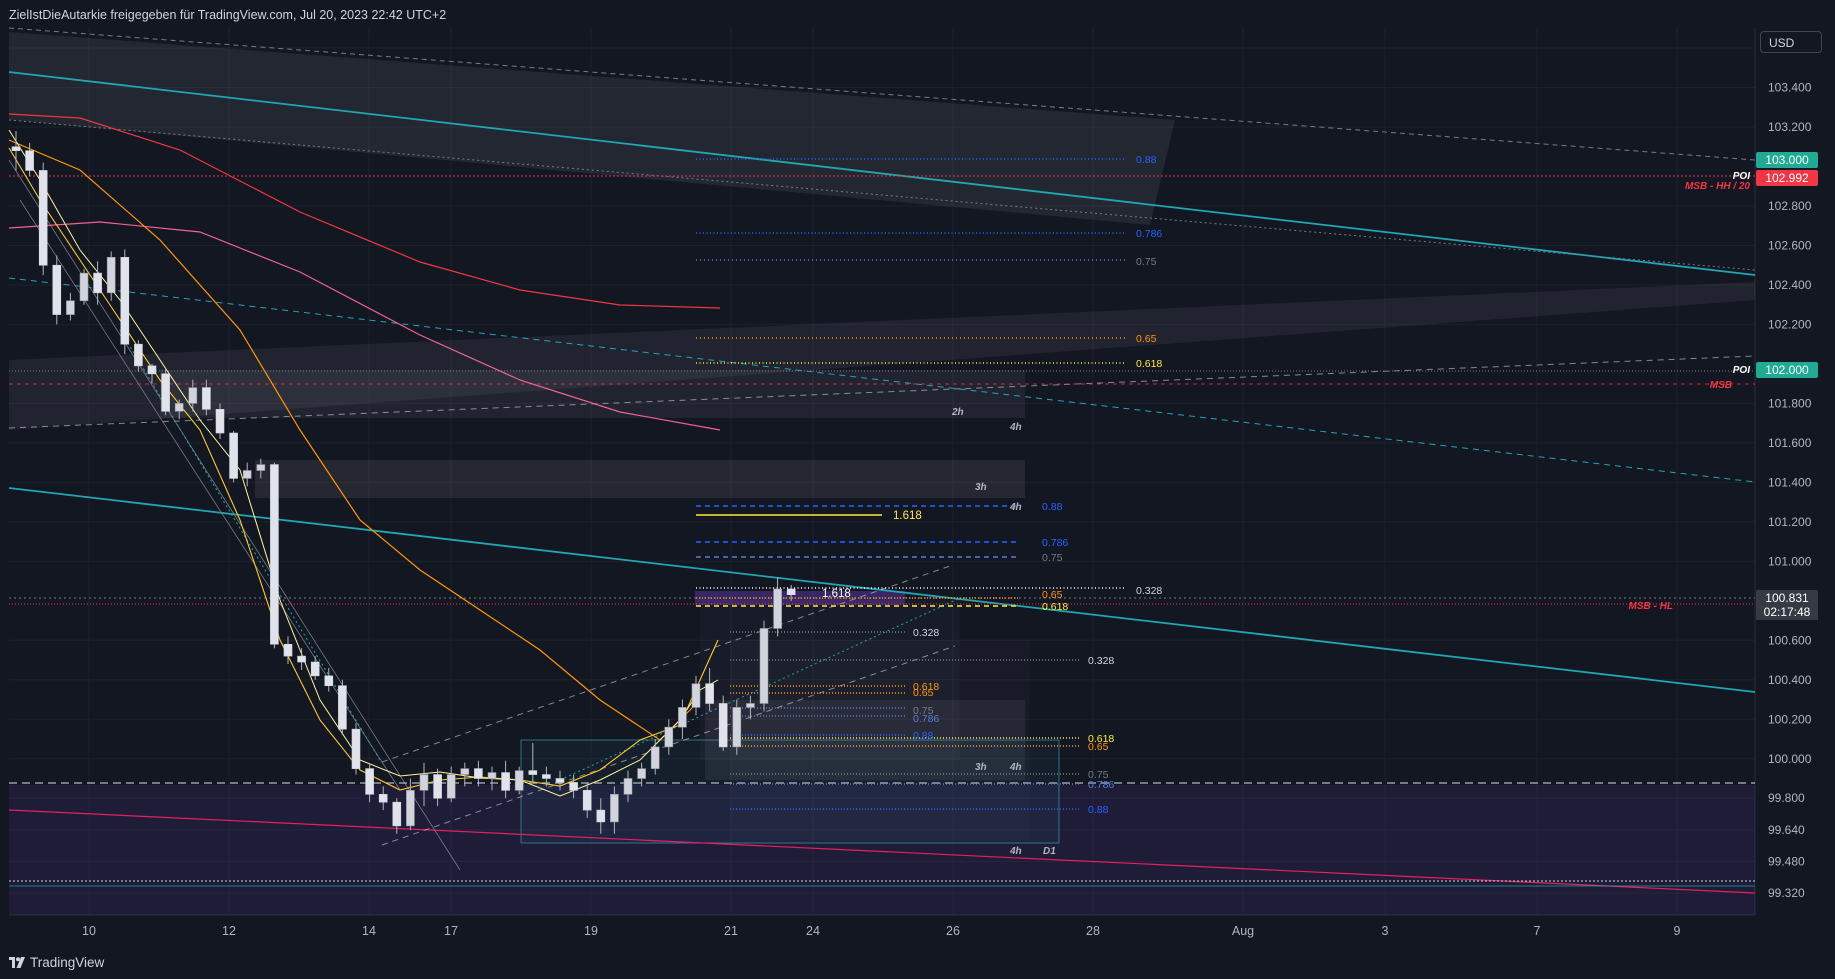 This screenshot has height=979, width=1835. Describe the element at coordinates (1385, 931) in the screenshot. I see `time-tick-label: 3` at that location.